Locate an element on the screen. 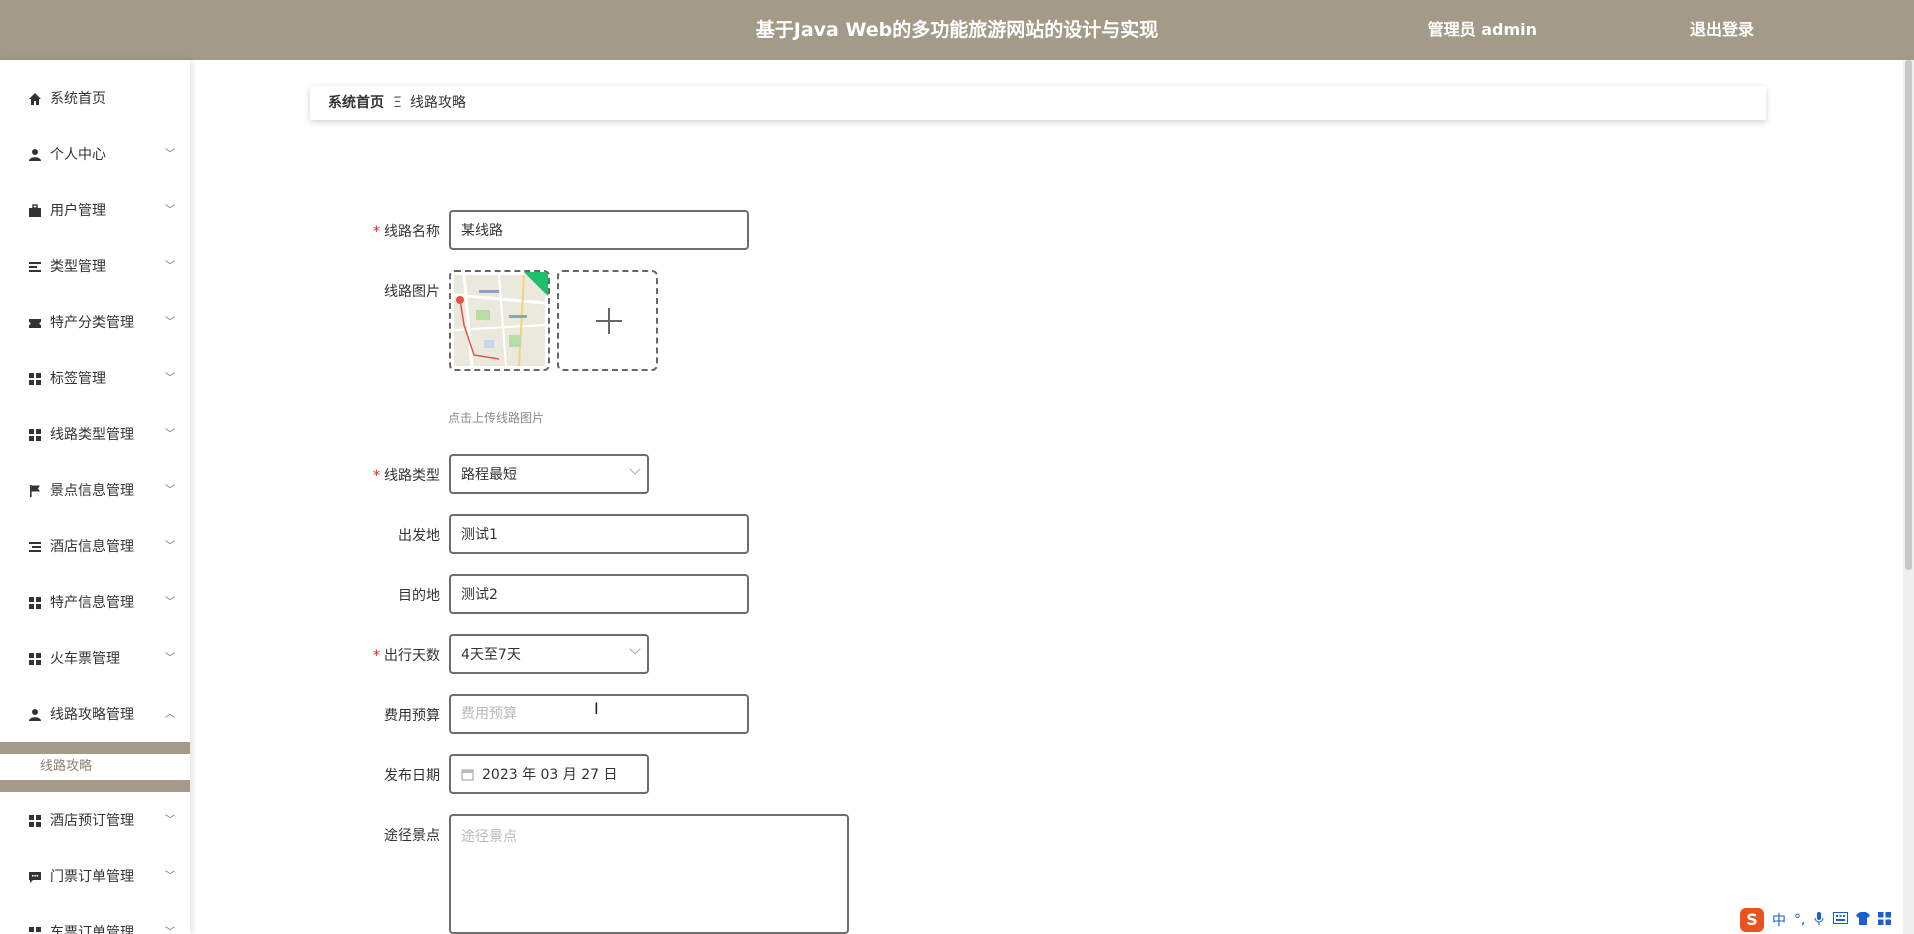 The width and height of the screenshot is (1914, 934). skin-icon is located at coordinates (1863, 920).